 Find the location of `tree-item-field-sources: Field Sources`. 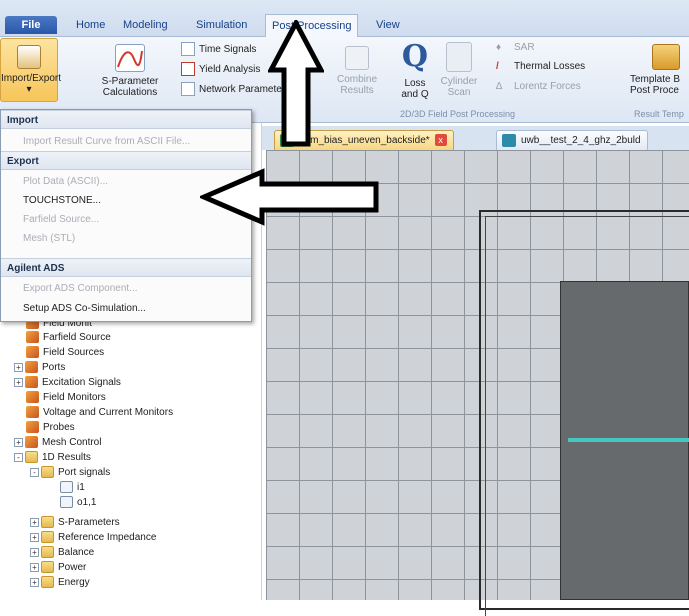

tree-item-field-sources: Field Sources is located at coordinates (65, 352).